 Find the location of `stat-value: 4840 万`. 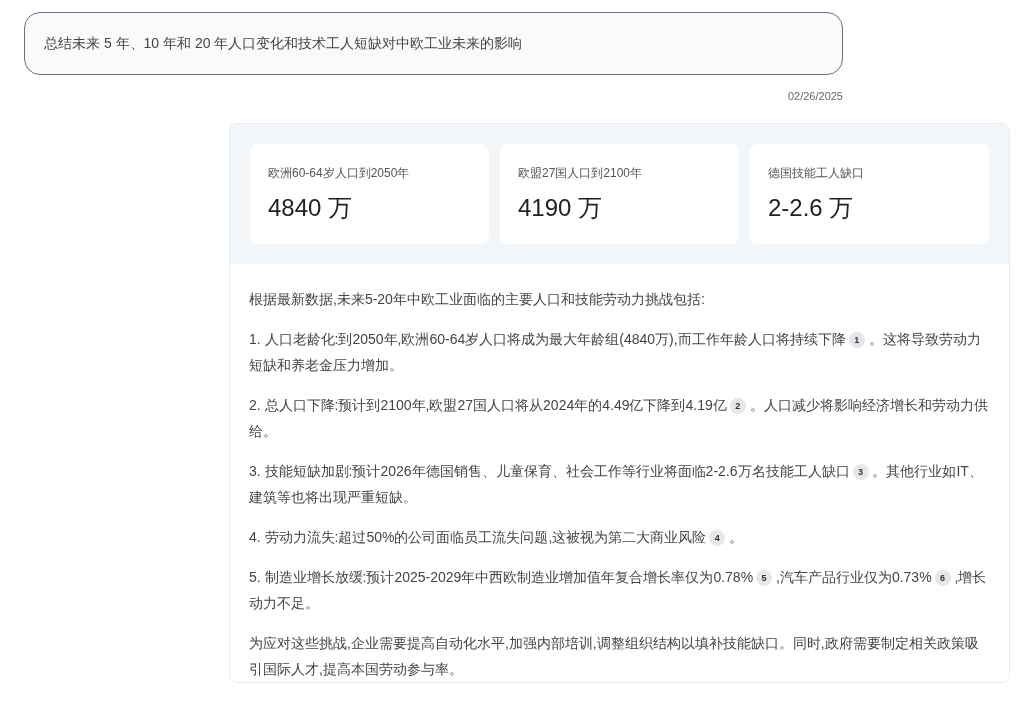

stat-value: 4840 万 is located at coordinates (310, 207).